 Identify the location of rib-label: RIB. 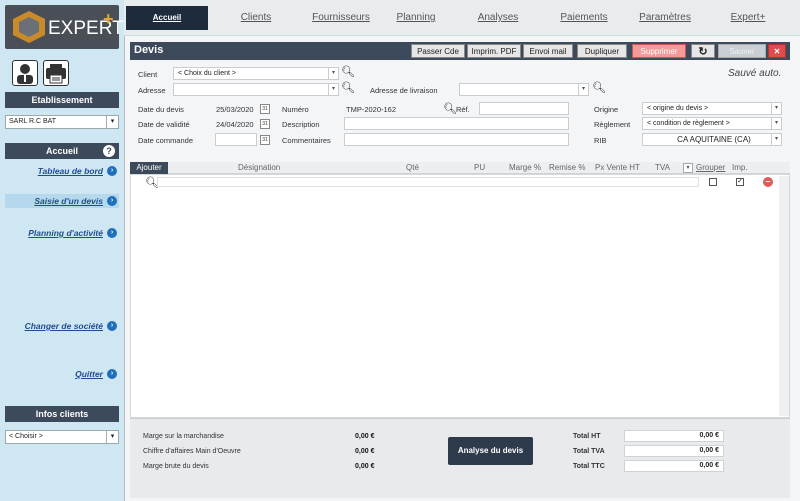
(600, 140).